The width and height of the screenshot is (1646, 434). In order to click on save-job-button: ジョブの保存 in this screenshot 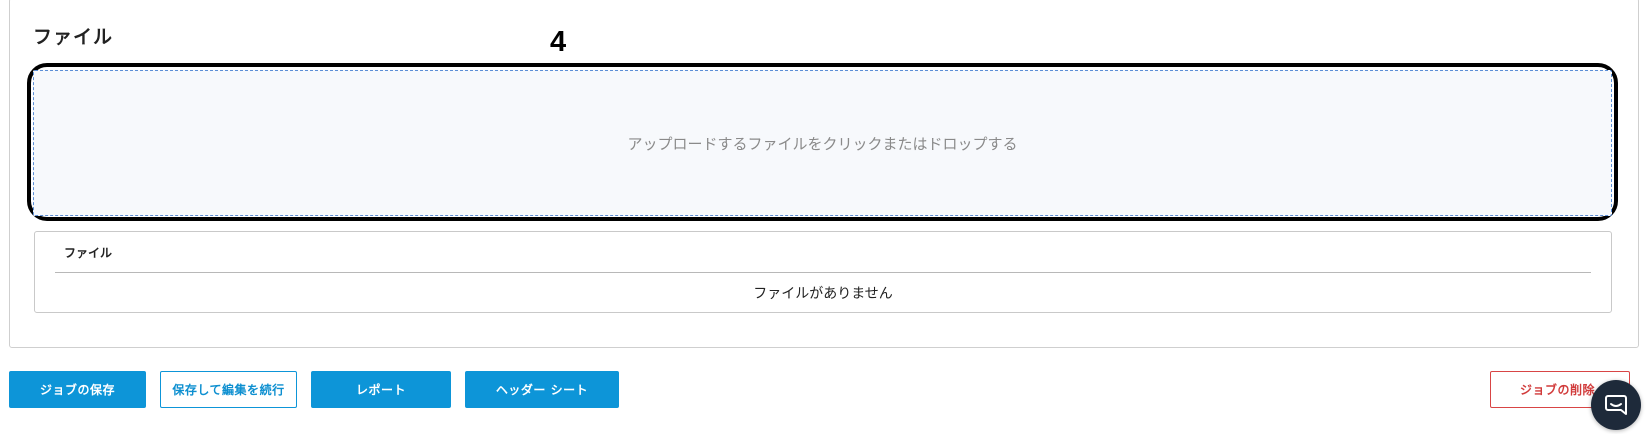, I will do `click(77, 389)`.